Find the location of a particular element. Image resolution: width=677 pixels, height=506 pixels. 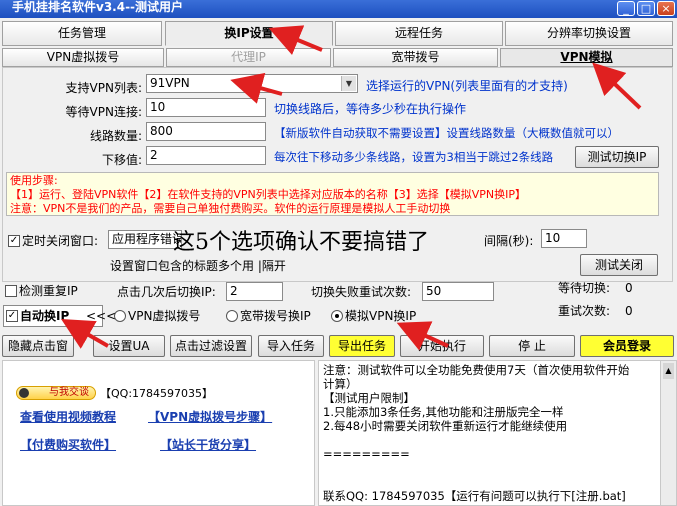

wait-switch-label: 等待切换: is located at coordinates (584, 288).